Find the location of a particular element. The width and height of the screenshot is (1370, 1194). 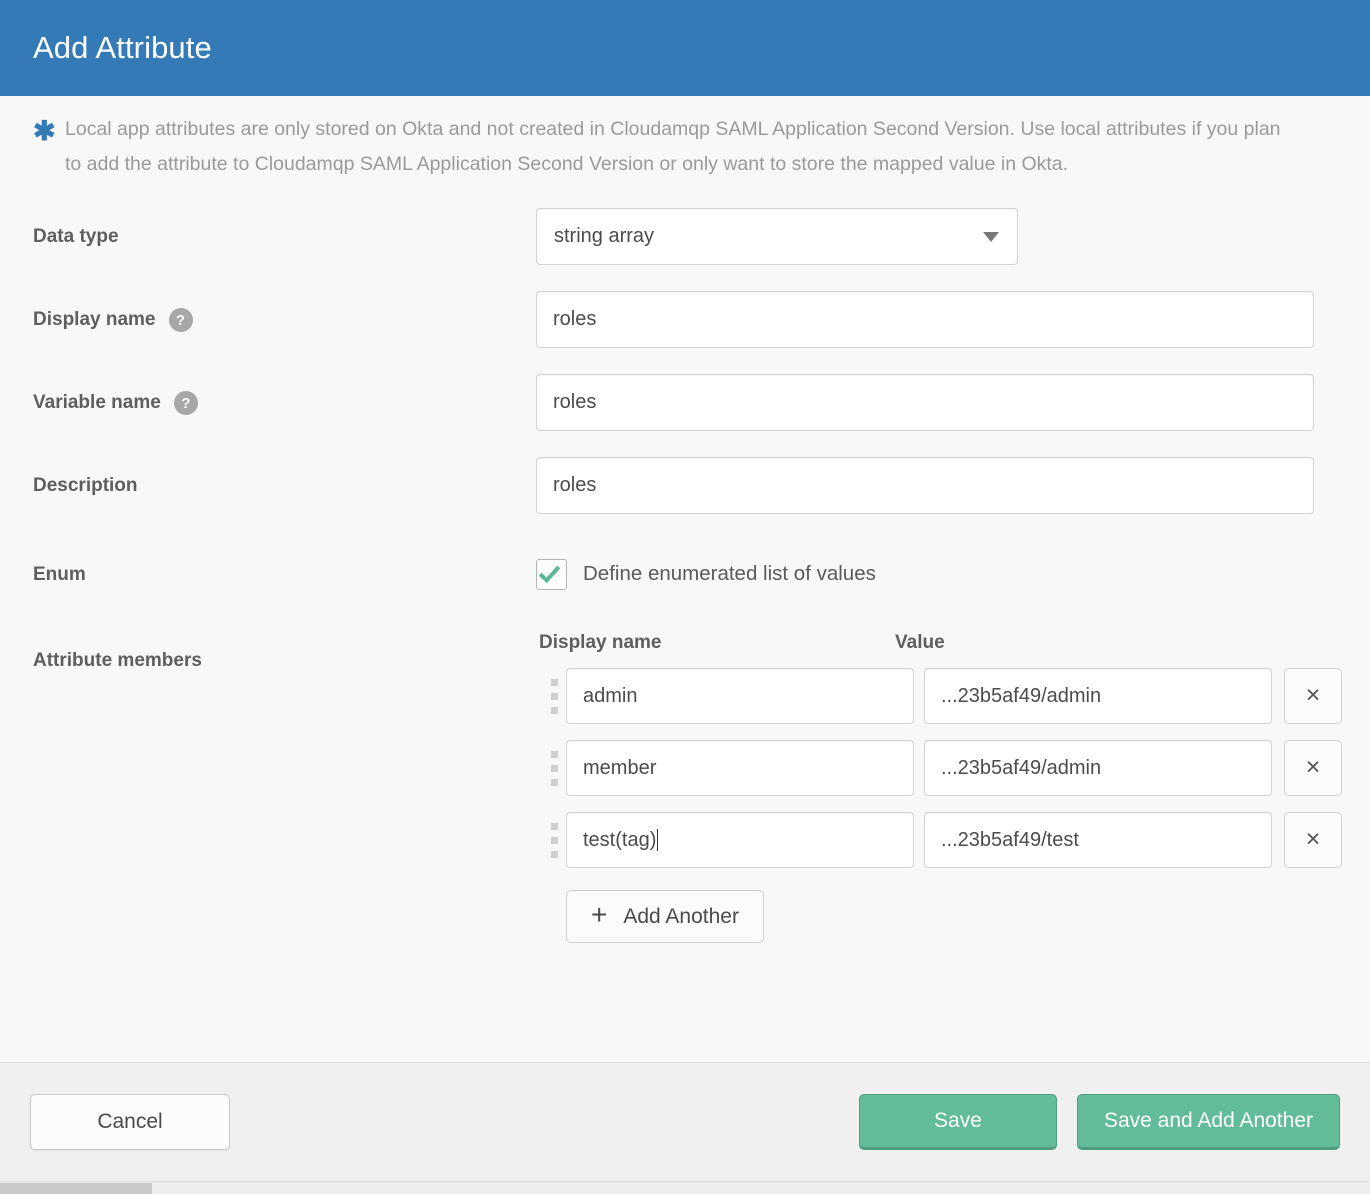

data-type-selected-value: string array is located at coordinates (604, 236).